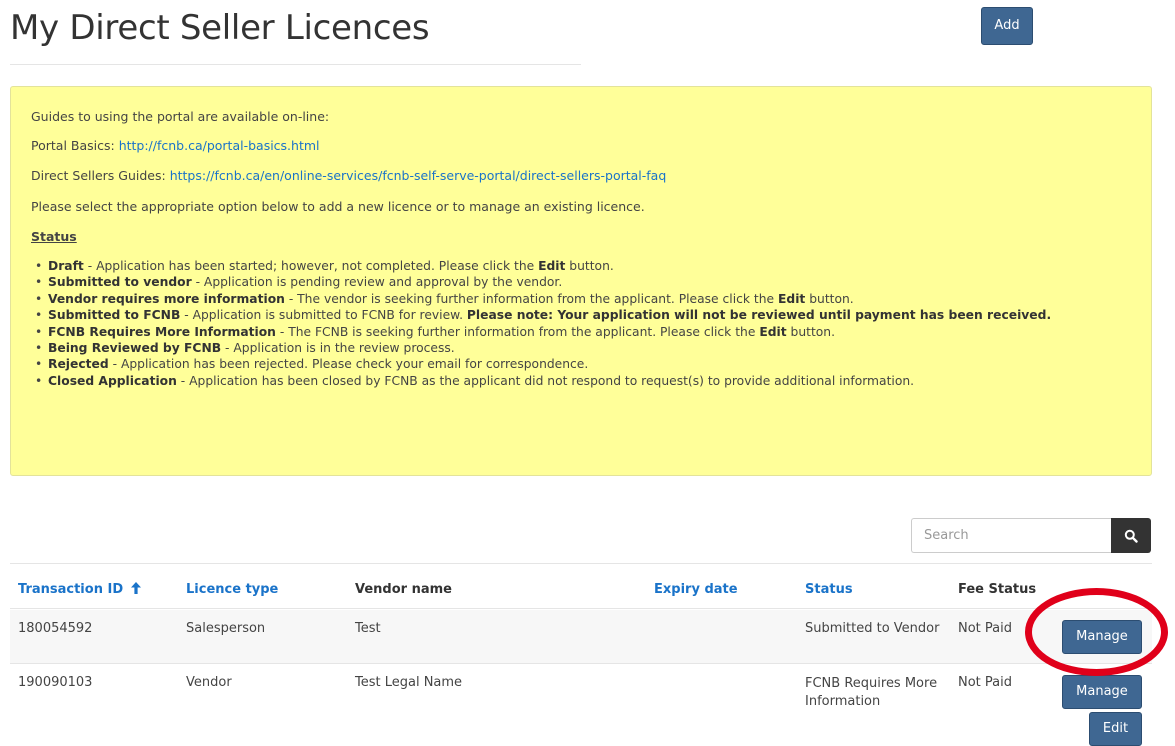 This screenshot has height=746, width=1175. I want to click on guides-label: Direct Sellers Guides:, so click(100, 175).